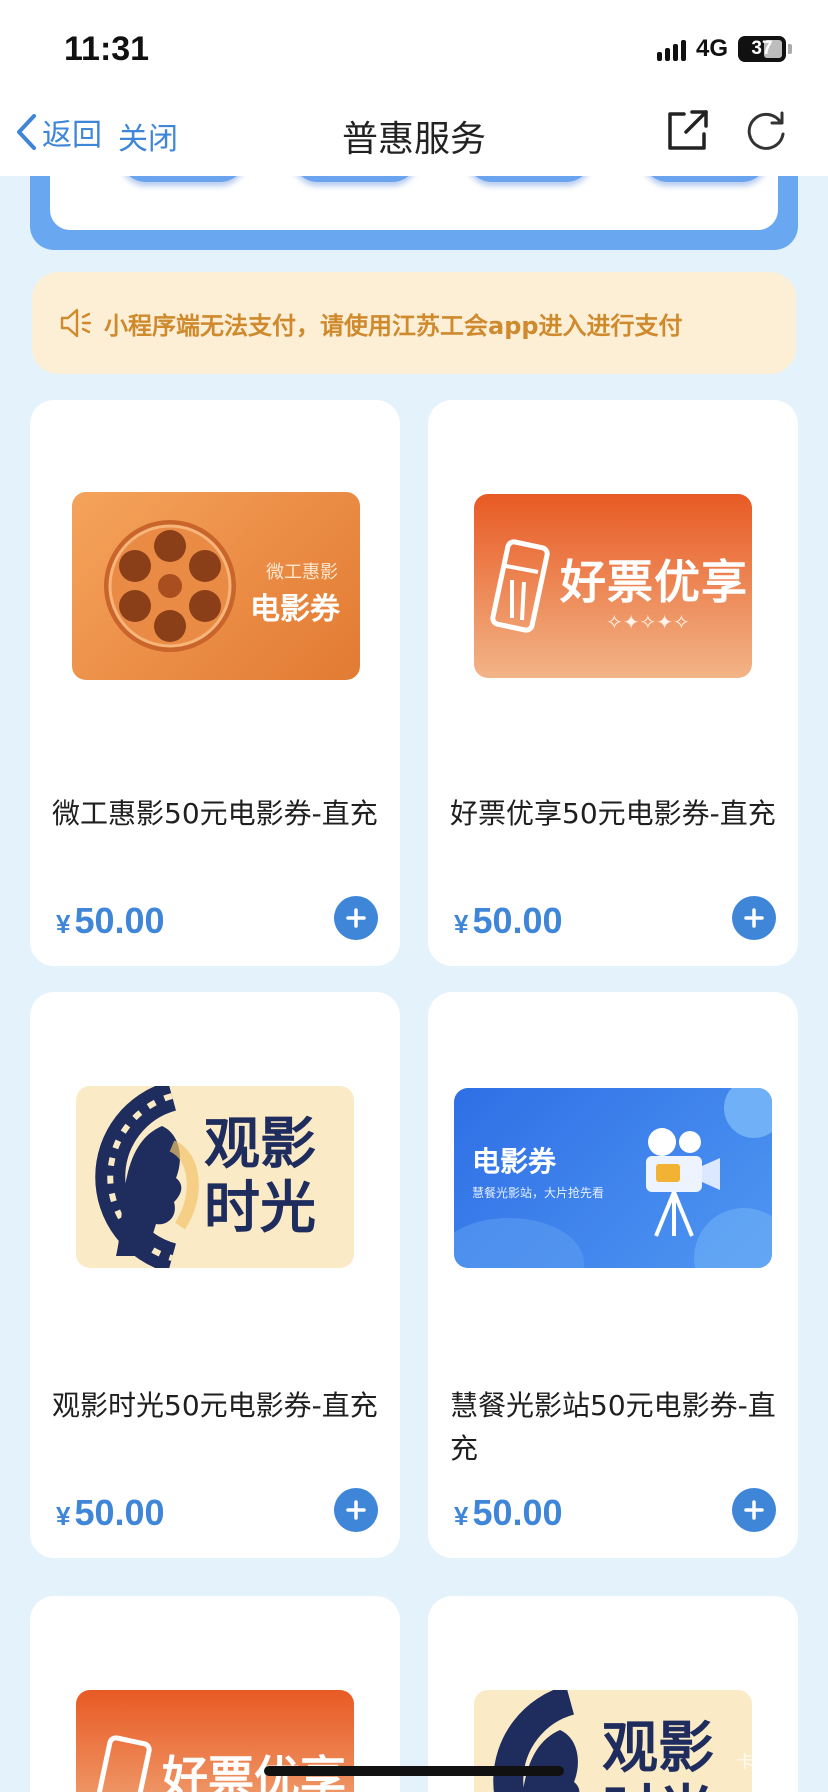  What do you see at coordinates (688, 130) in the screenshot?
I see `share-icon` at bounding box center [688, 130].